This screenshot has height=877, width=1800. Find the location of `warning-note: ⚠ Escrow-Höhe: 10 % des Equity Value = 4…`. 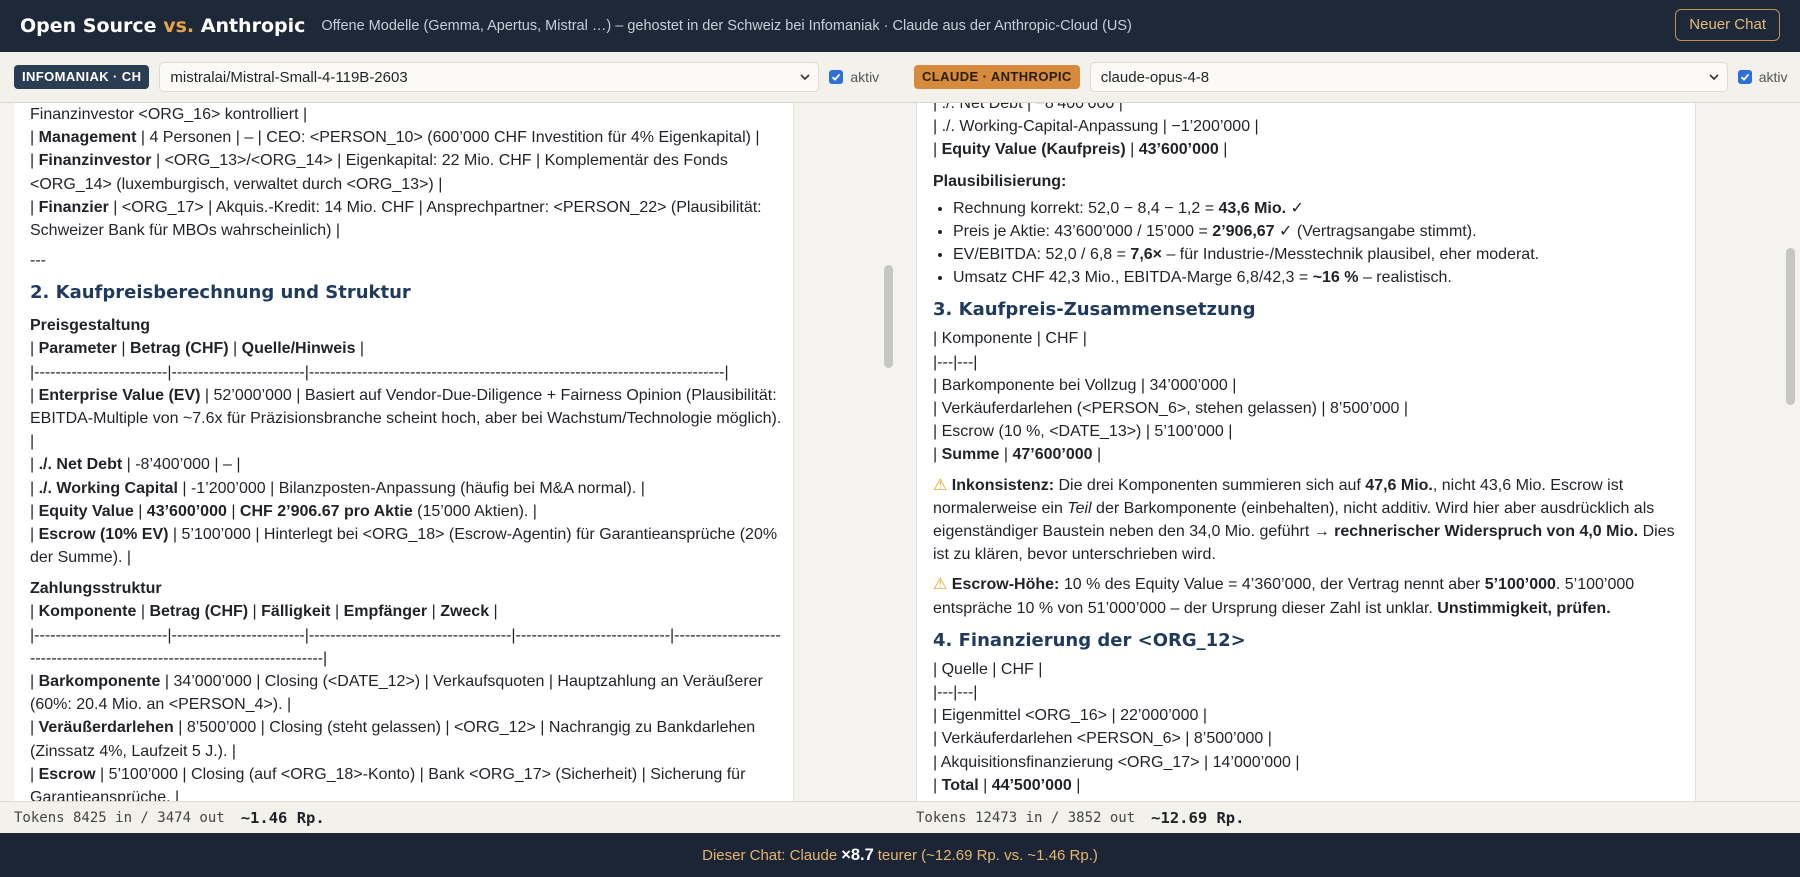

warning-note: ⚠ Escrow-Höhe: 10 % des Equity Value = 4… is located at coordinates (1284, 596).